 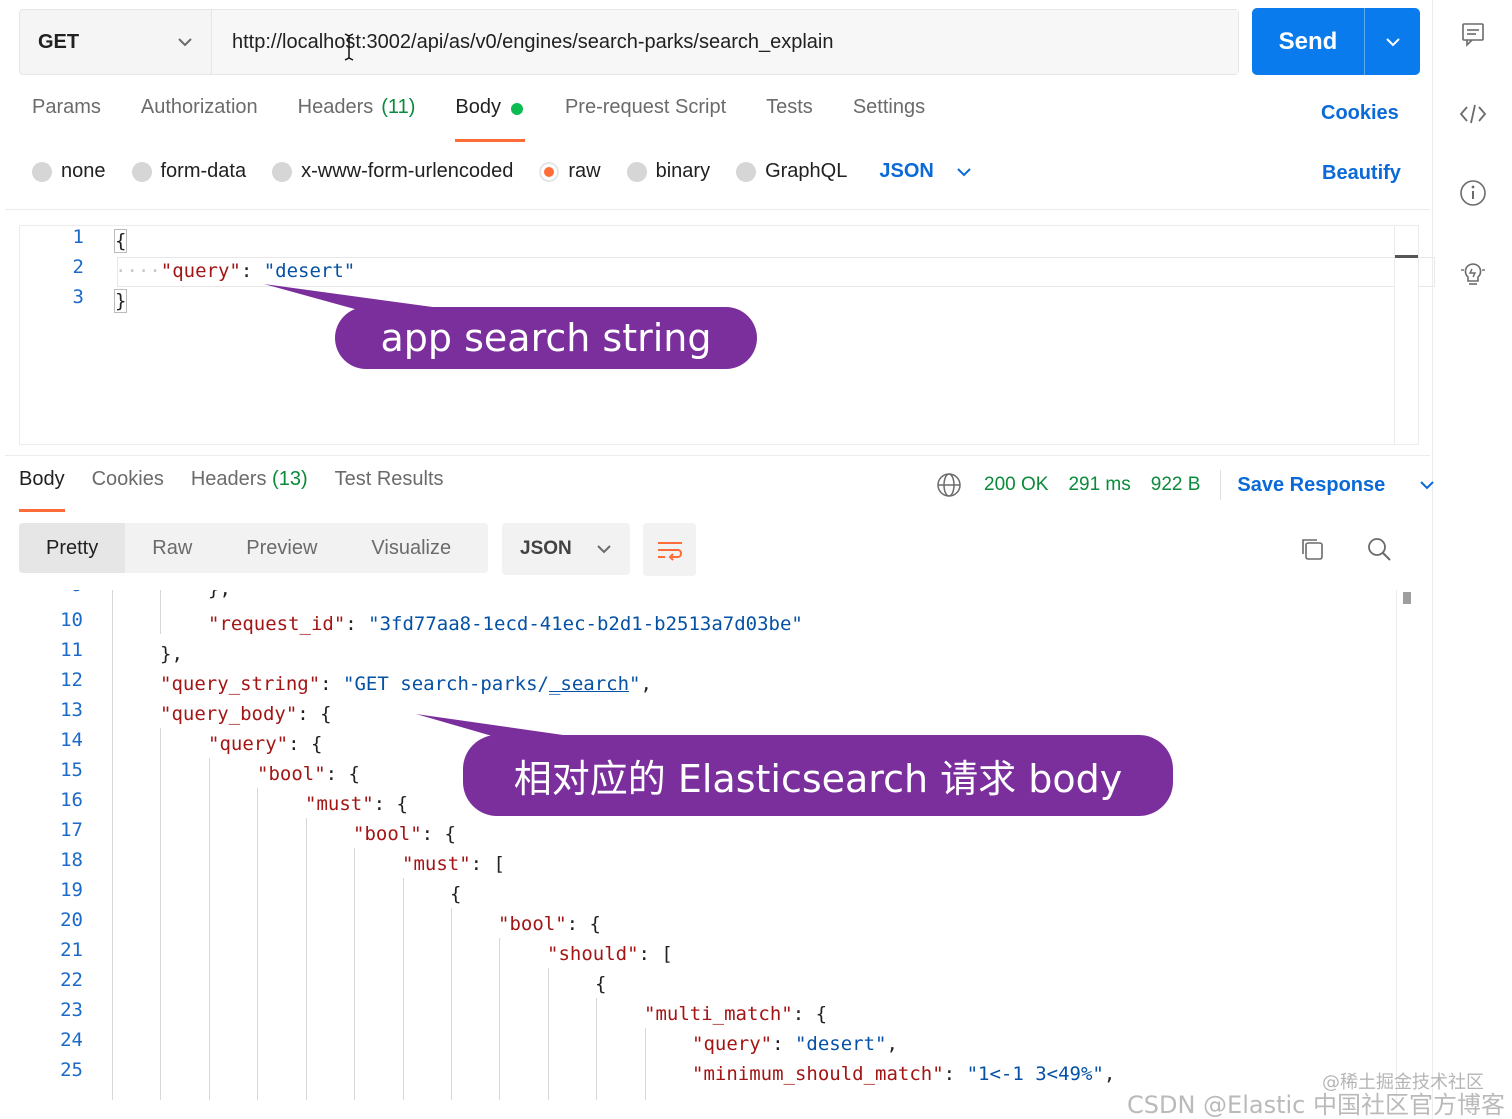 What do you see at coordinates (1035, 1074) in the screenshot?
I see `json-value: "1<-1 3<49%"` at bounding box center [1035, 1074].